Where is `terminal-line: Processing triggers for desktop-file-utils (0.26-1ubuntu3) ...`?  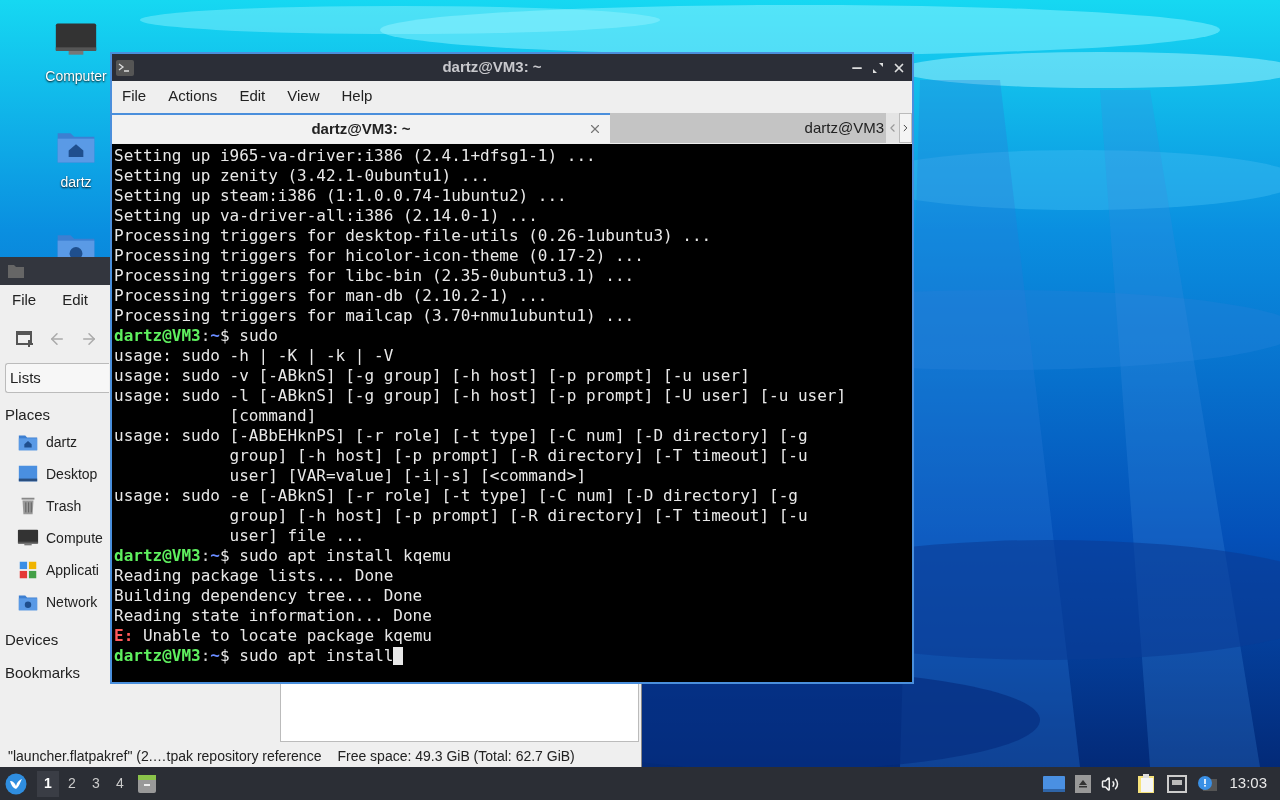 terminal-line: Processing triggers for desktop-file-utils (0.26-1ubuntu3) ... is located at coordinates (413, 236).